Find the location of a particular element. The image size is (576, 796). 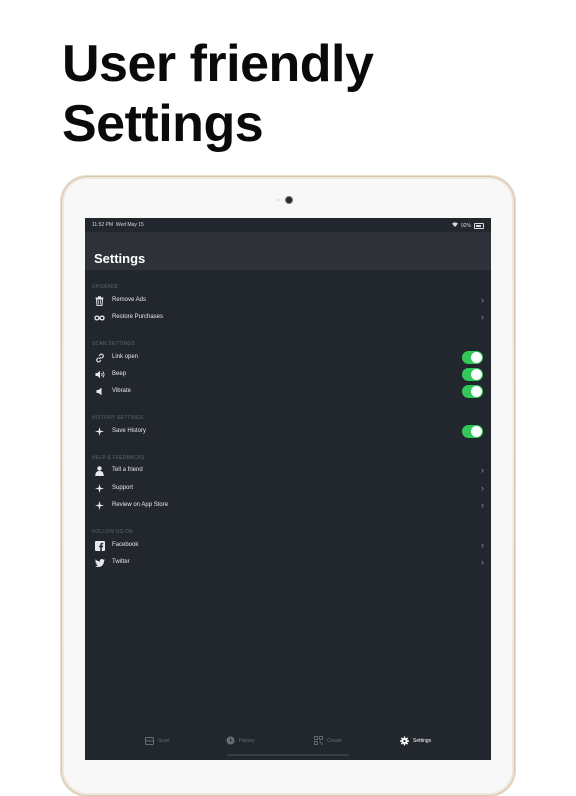

tab-history: History is located at coordinates (240, 740).